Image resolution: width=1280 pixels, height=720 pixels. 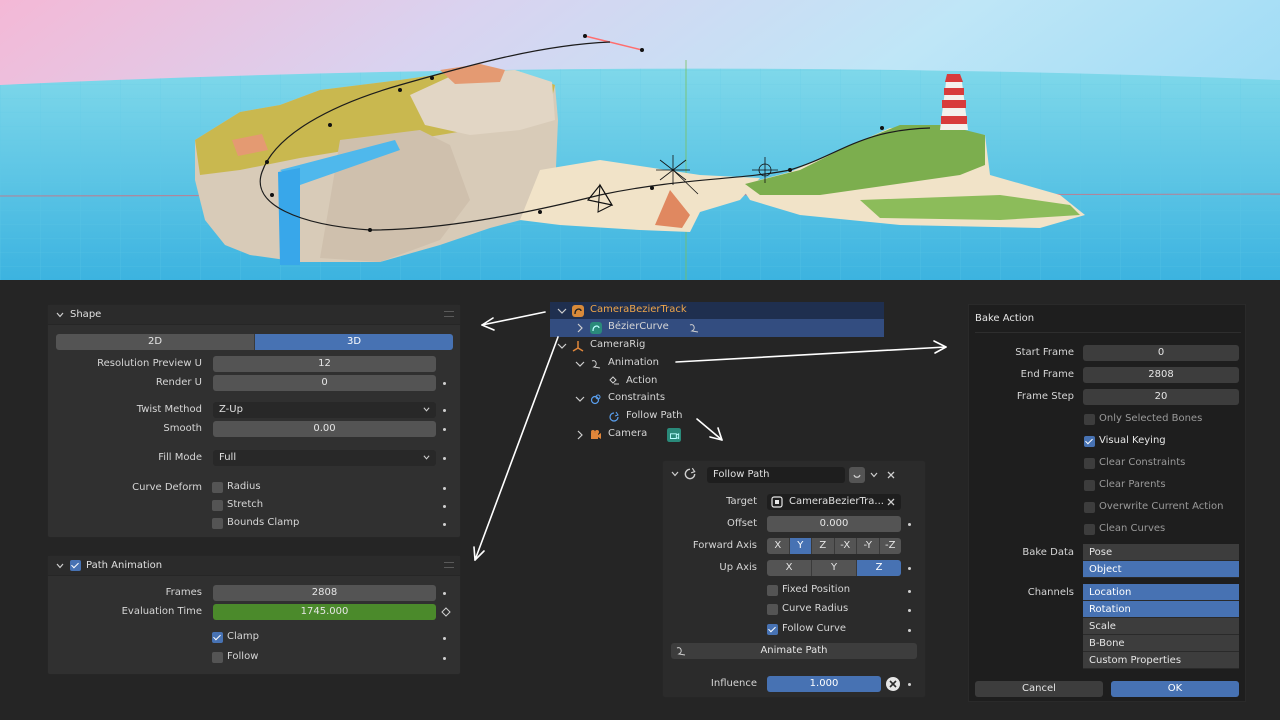 I want to click on fill-mode-dropdown: Full, so click(x=324, y=458).